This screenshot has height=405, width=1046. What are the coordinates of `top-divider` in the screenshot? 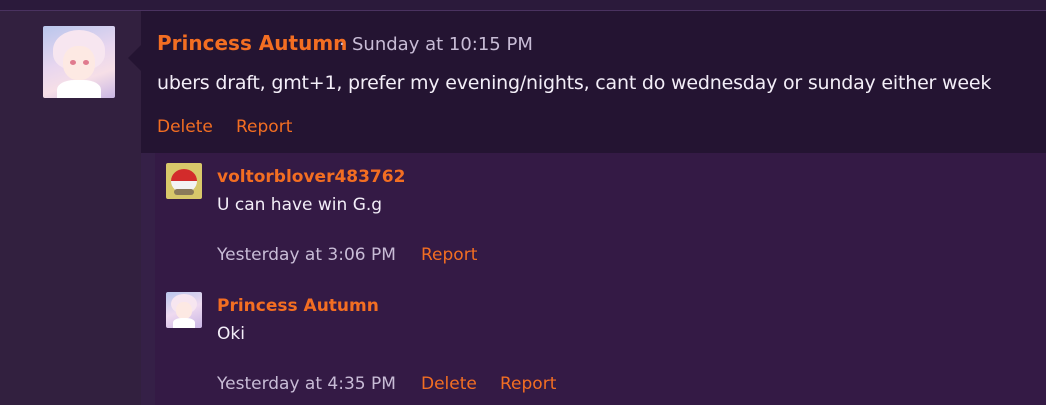 It's located at (523, 5).